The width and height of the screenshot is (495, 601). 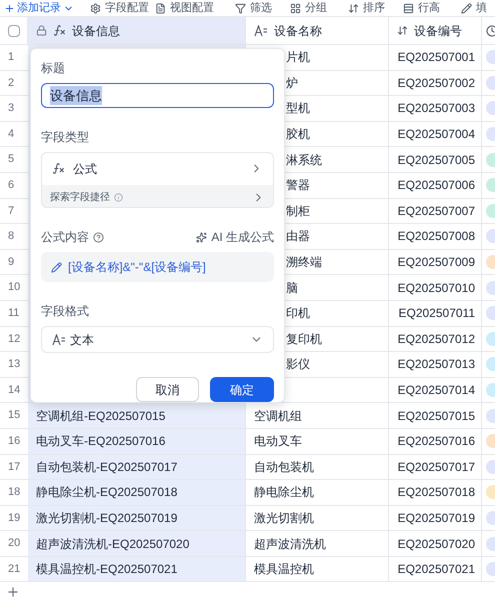 What do you see at coordinates (262, 8) in the screenshot?
I see `toolbar-button: 筛选` at bounding box center [262, 8].